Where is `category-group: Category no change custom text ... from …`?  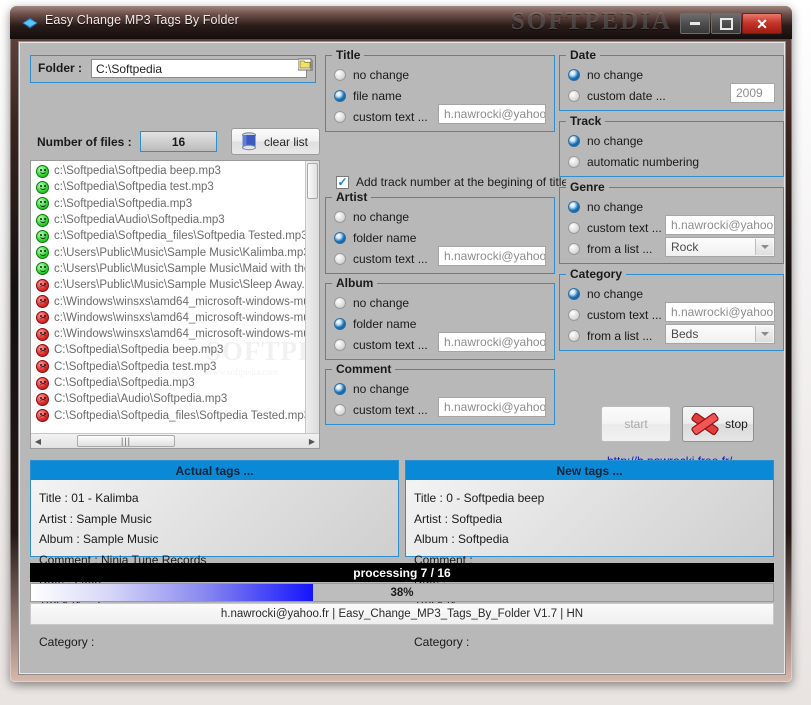 category-group: Category no change custom text ... from … is located at coordinates (671, 309).